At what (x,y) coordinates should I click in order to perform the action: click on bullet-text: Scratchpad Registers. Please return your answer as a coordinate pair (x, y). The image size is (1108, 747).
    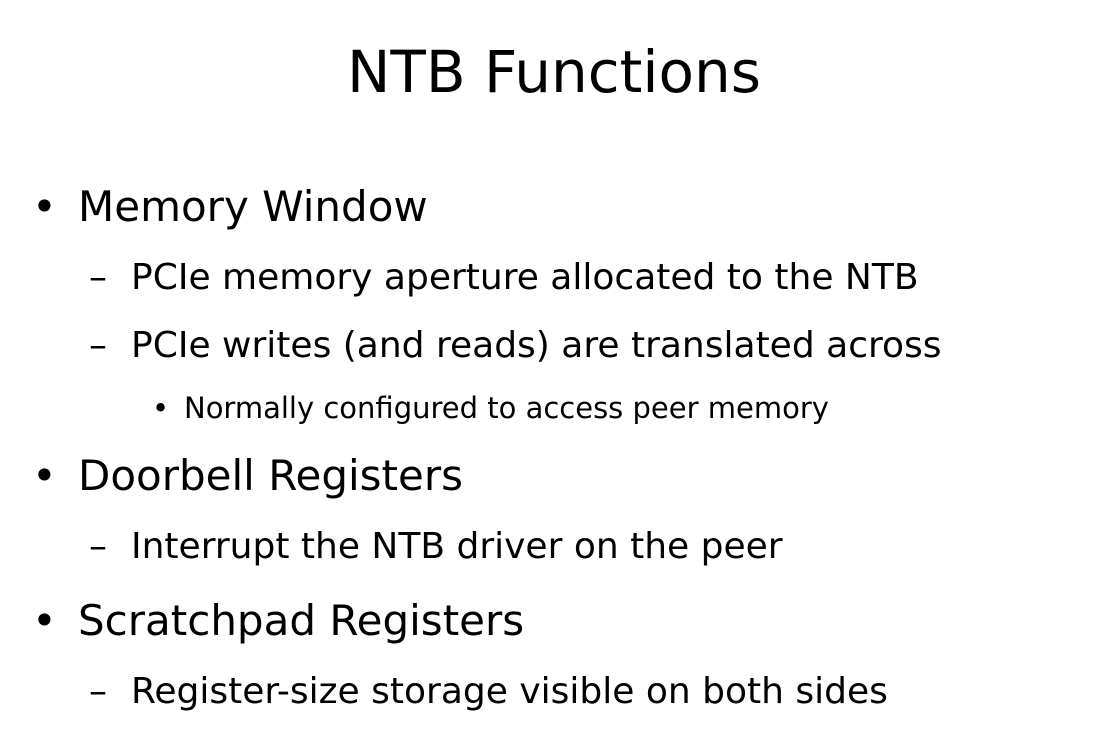
    Looking at the image, I should click on (301, 620).